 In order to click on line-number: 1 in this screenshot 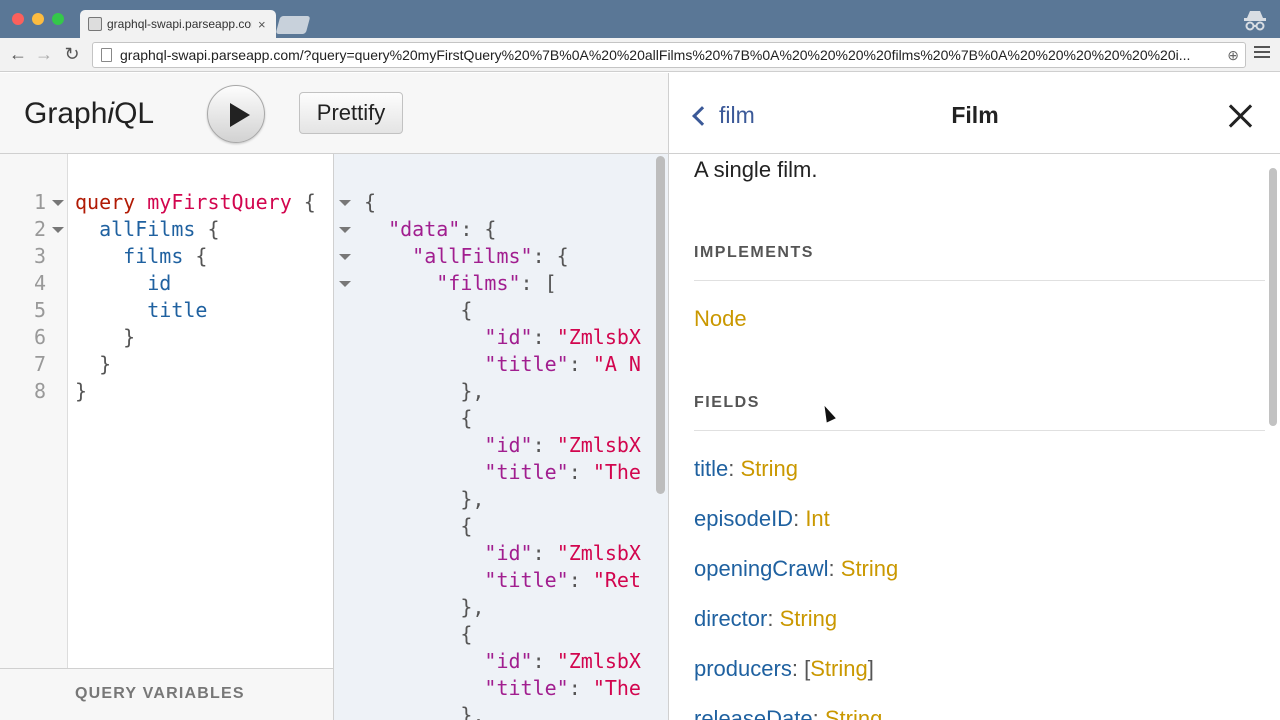, I will do `click(39, 202)`.